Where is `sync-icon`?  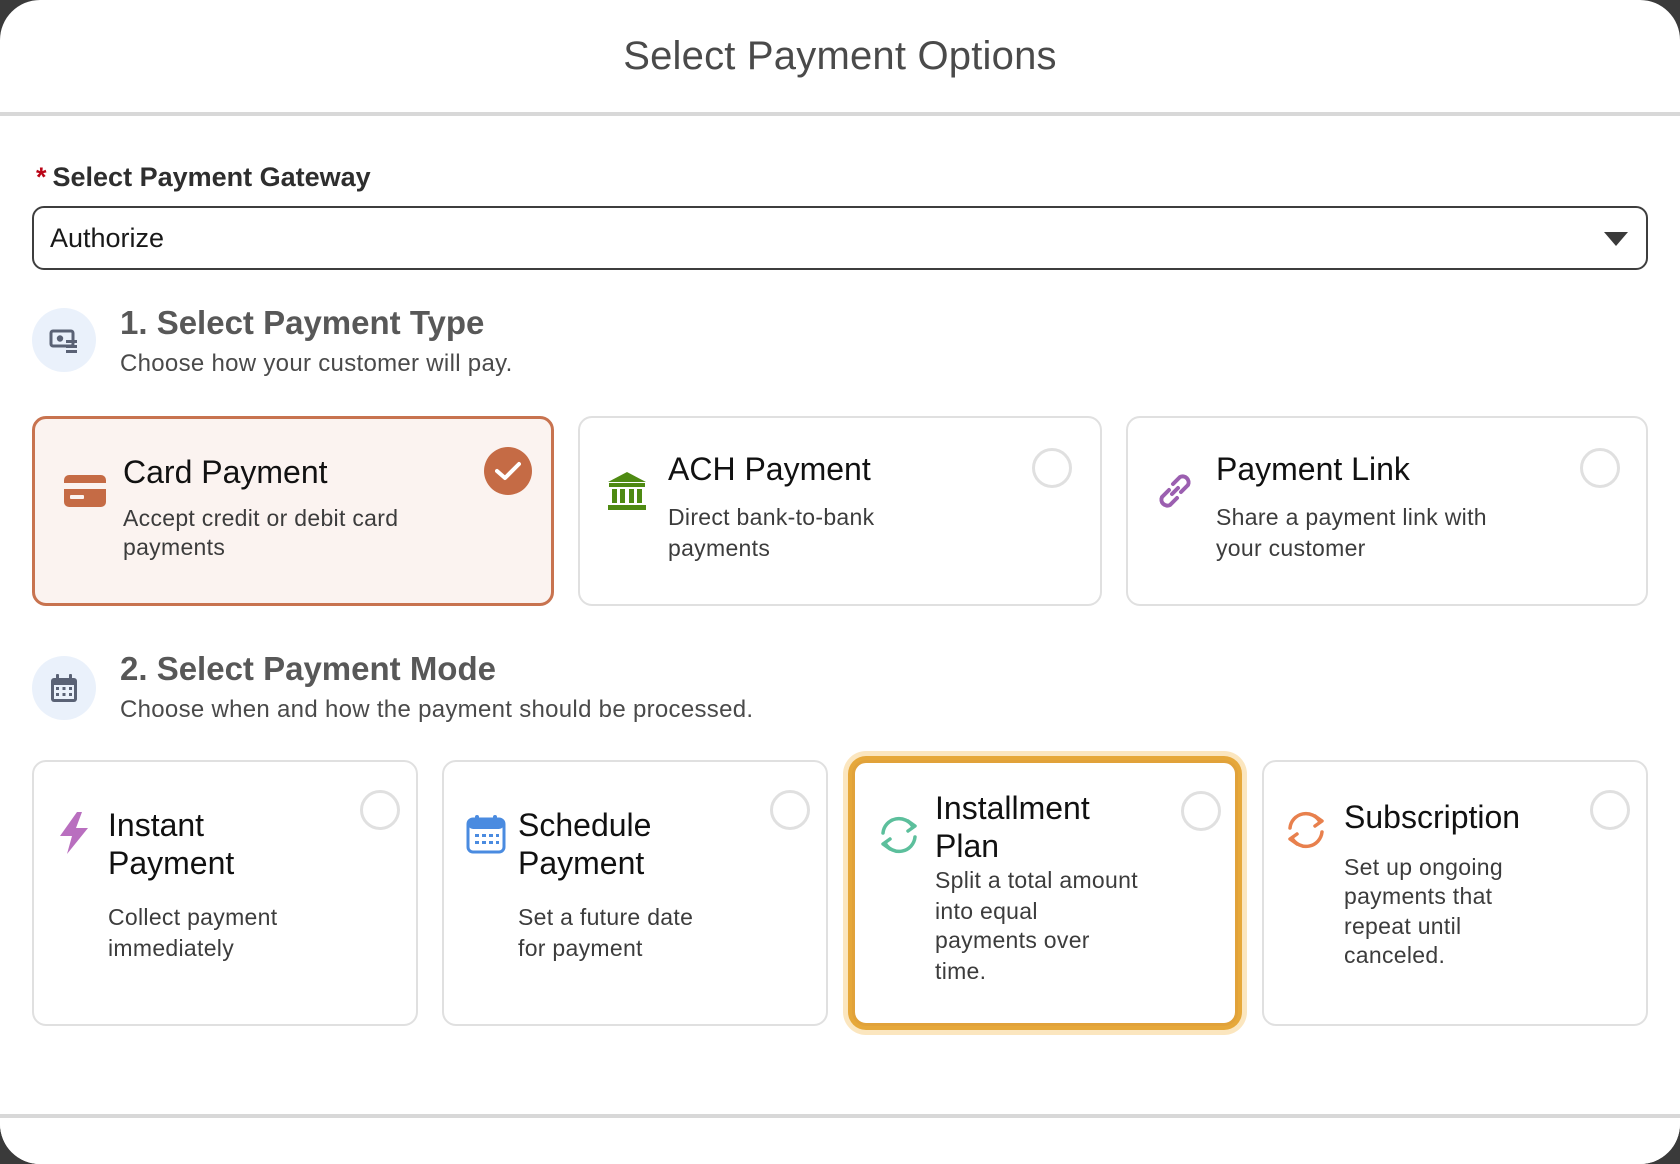
sync-icon is located at coordinates (1306, 832).